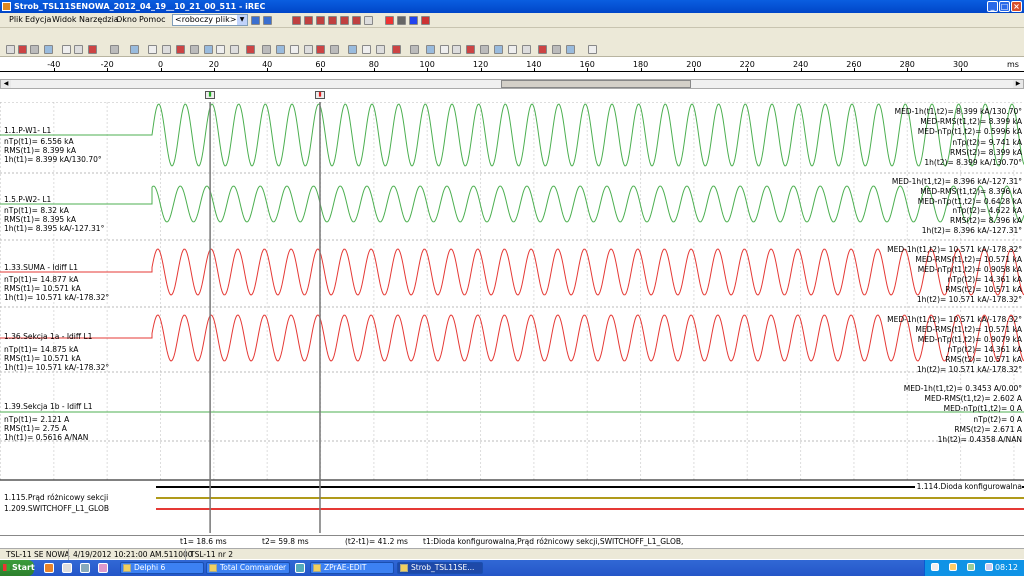 This screenshot has height=576, width=1024. What do you see at coordinates (413, 20) in the screenshot?
I see `stop-icon` at bounding box center [413, 20].